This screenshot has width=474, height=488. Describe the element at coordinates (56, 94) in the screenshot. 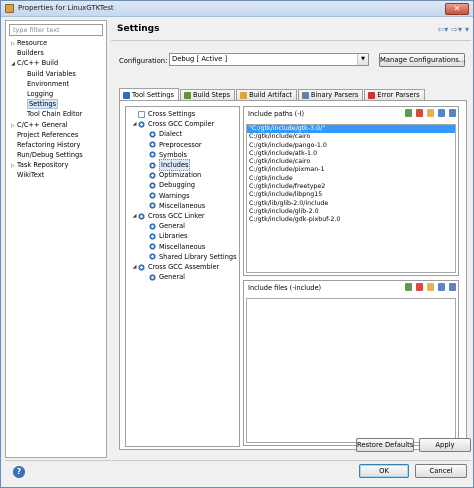

I see `nav-item: Logging` at that location.